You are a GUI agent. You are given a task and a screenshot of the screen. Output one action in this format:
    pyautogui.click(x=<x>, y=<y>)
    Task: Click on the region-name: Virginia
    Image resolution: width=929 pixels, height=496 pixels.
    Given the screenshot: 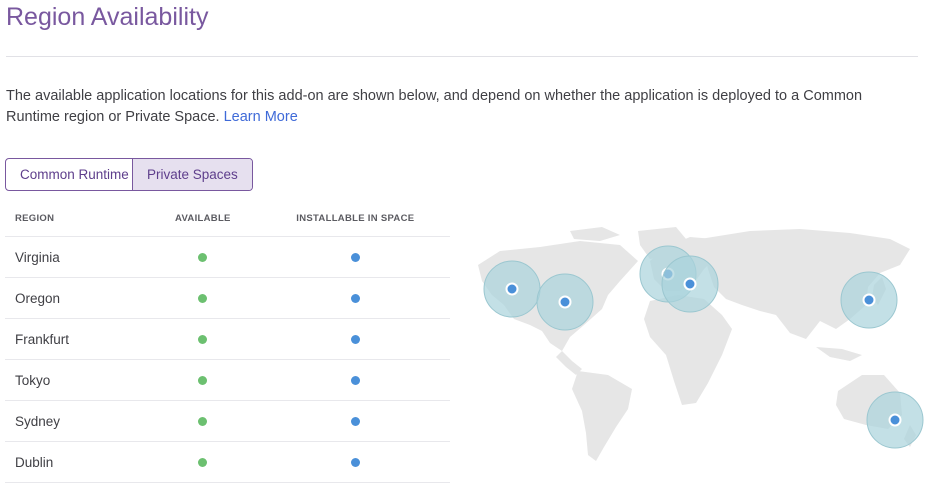 What is the action you would take?
    pyautogui.click(x=75, y=257)
    